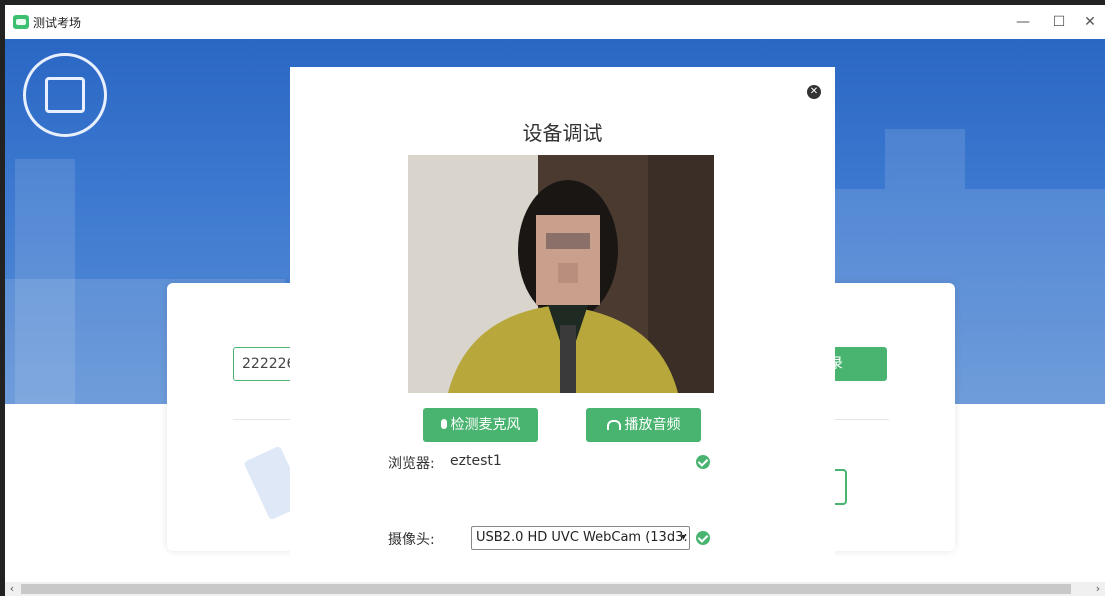 Image resolution: width=1105 pixels, height=596 pixels. What do you see at coordinates (562, 133) in the screenshot?
I see `dialog-title: 设备调试` at bounding box center [562, 133].